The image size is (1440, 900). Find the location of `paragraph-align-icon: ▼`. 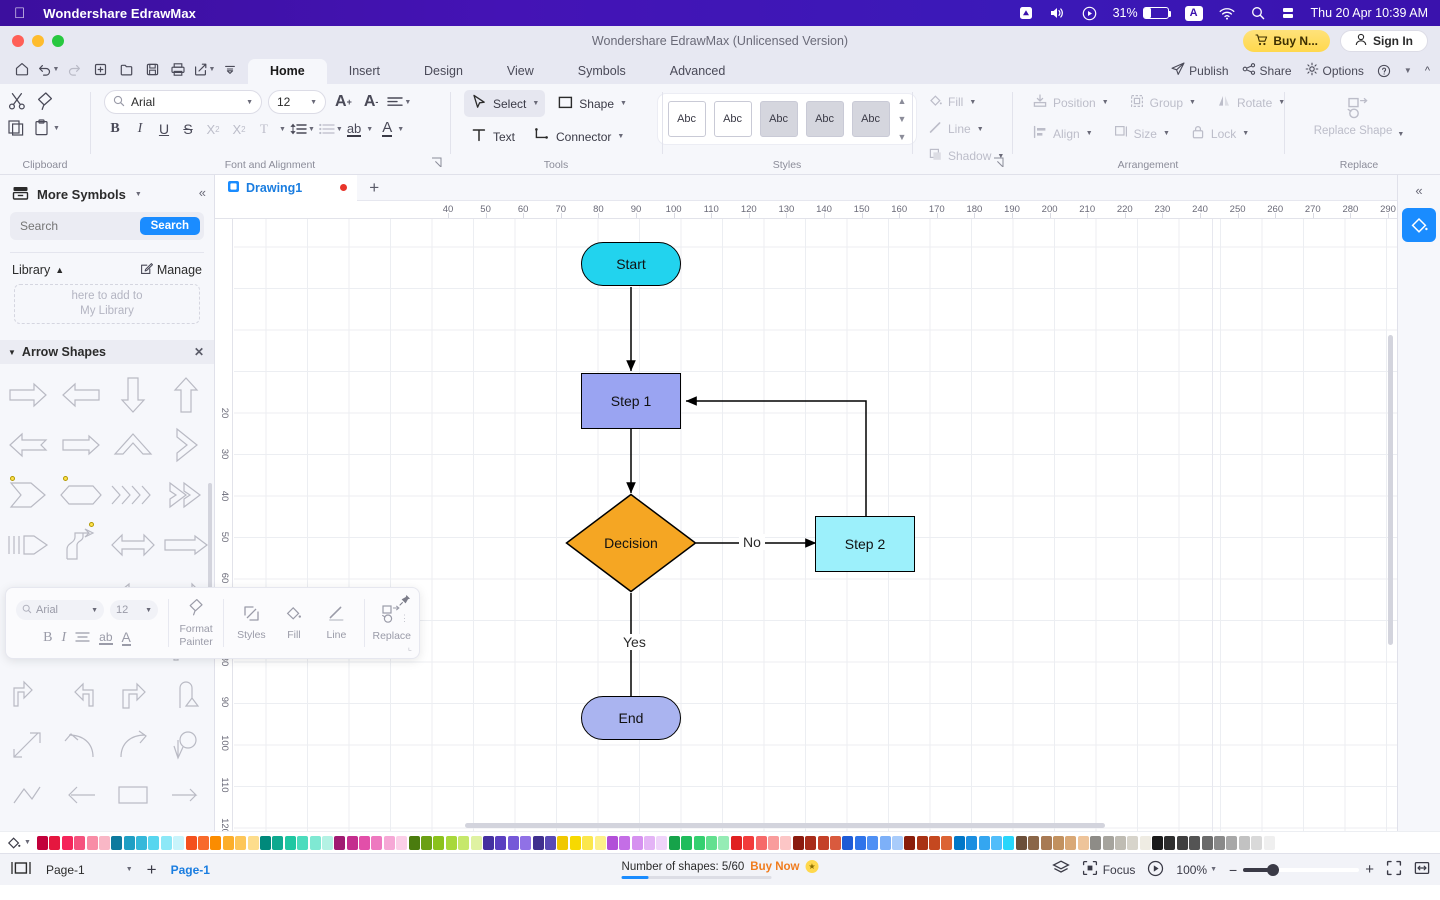

paragraph-align-icon: ▼ is located at coordinates (399, 102).